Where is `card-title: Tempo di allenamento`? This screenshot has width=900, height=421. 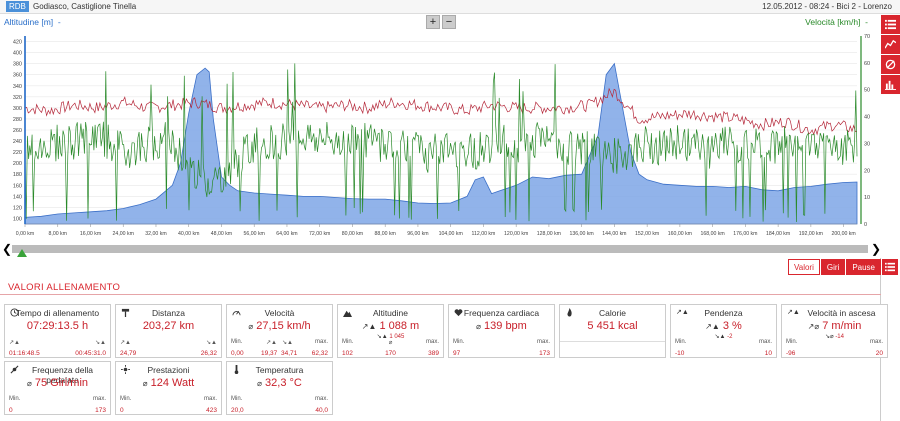 card-title: Tempo di allenamento is located at coordinates (57, 313).